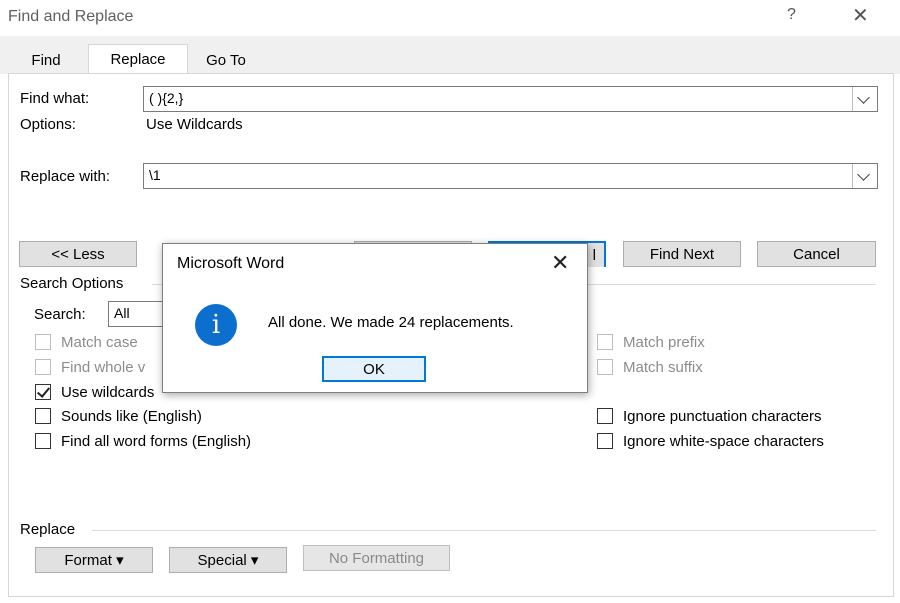 The image size is (900, 603). What do you see at coordinates (664, 342) in the screenshot?
I see `match-prefix-label: Match prefix` at bounding box center [664, 342].